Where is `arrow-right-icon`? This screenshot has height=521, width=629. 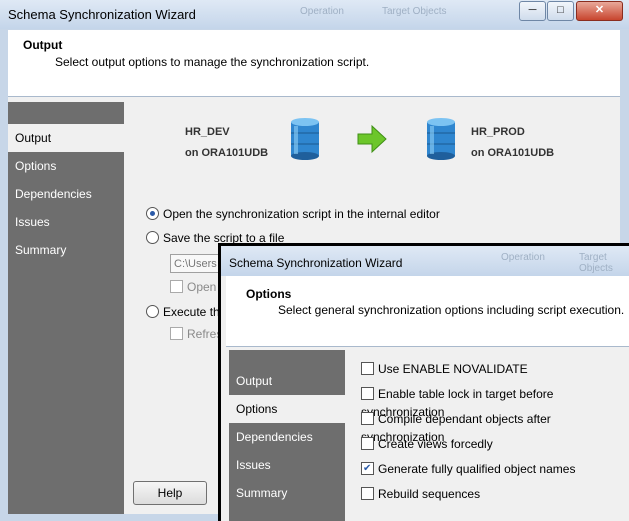
arrow-right-icon is located at coordinates (372, 139).